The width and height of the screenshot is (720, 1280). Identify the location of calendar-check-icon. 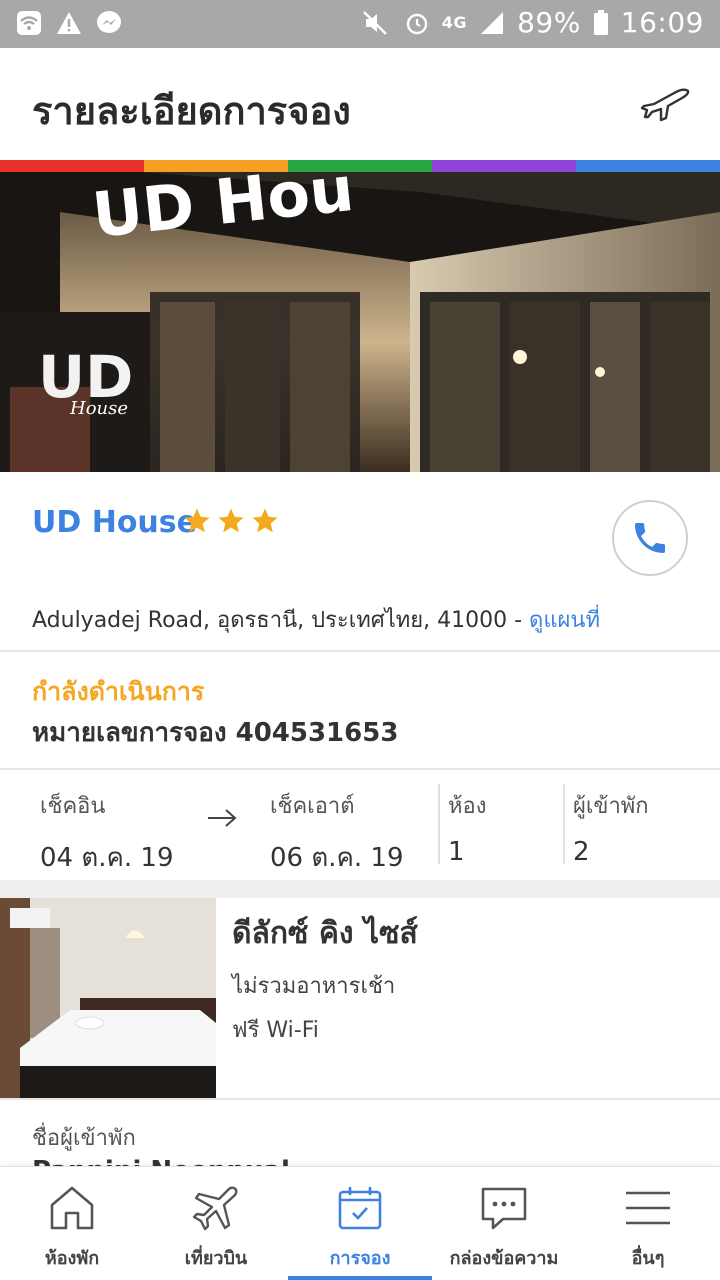
(360, 1208).